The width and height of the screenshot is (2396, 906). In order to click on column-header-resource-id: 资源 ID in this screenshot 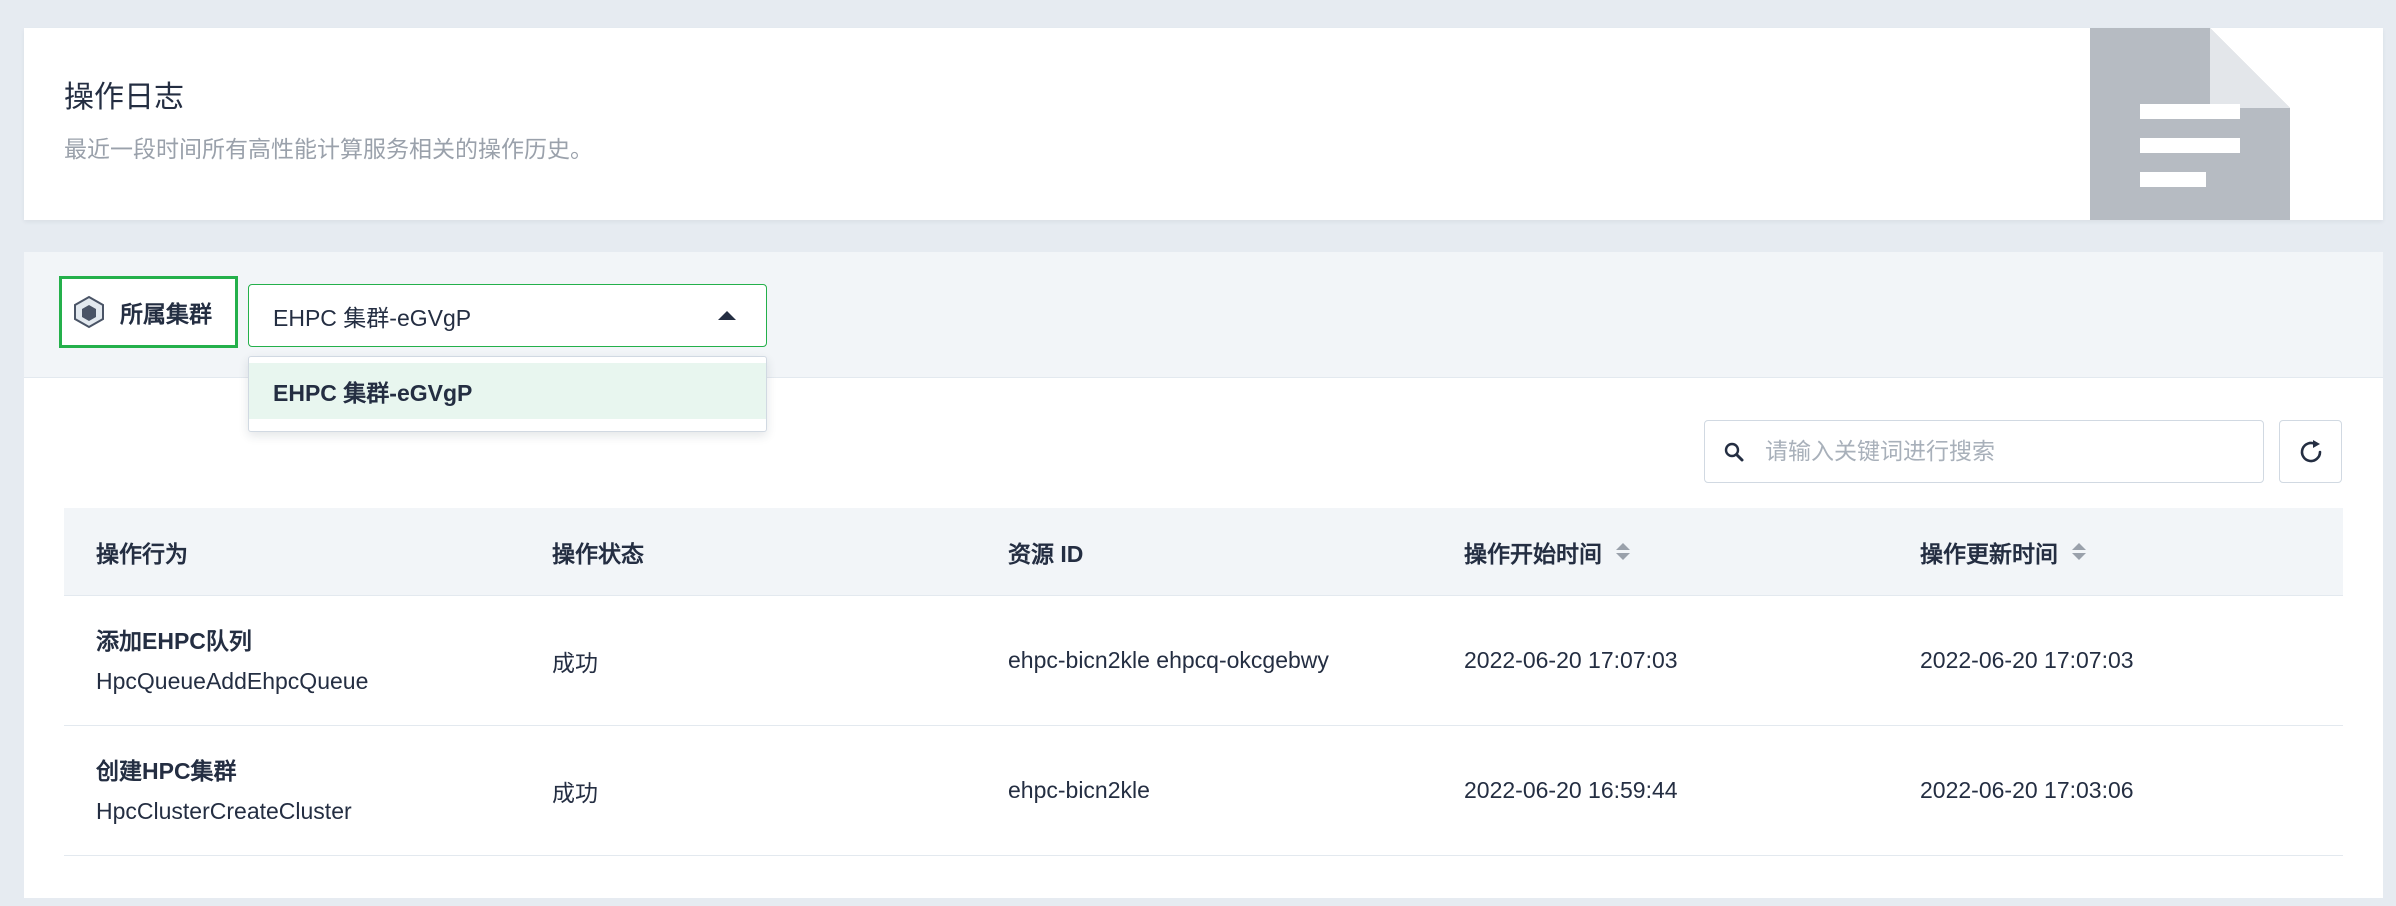, I will do `click(1204, 552)`.